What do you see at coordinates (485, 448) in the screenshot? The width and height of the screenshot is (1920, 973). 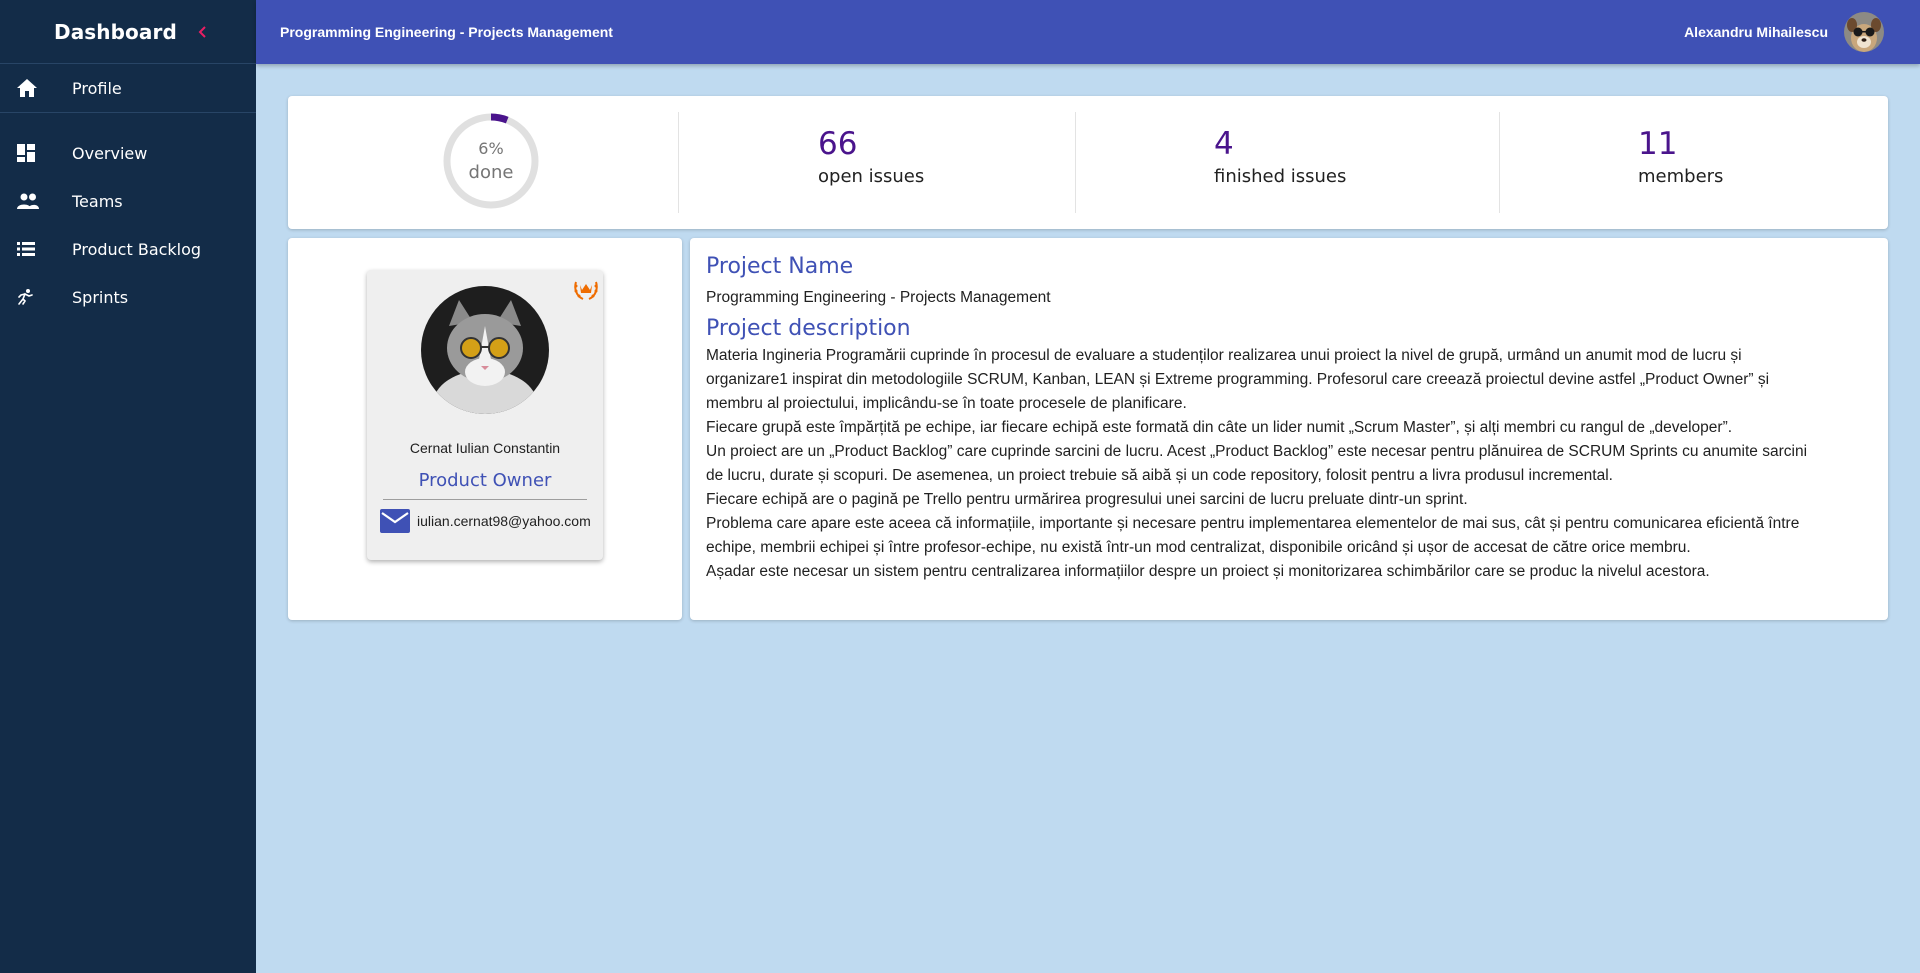 I see `owner-name: Cernat Iulian Constantin` at bounding box center [485, 448].